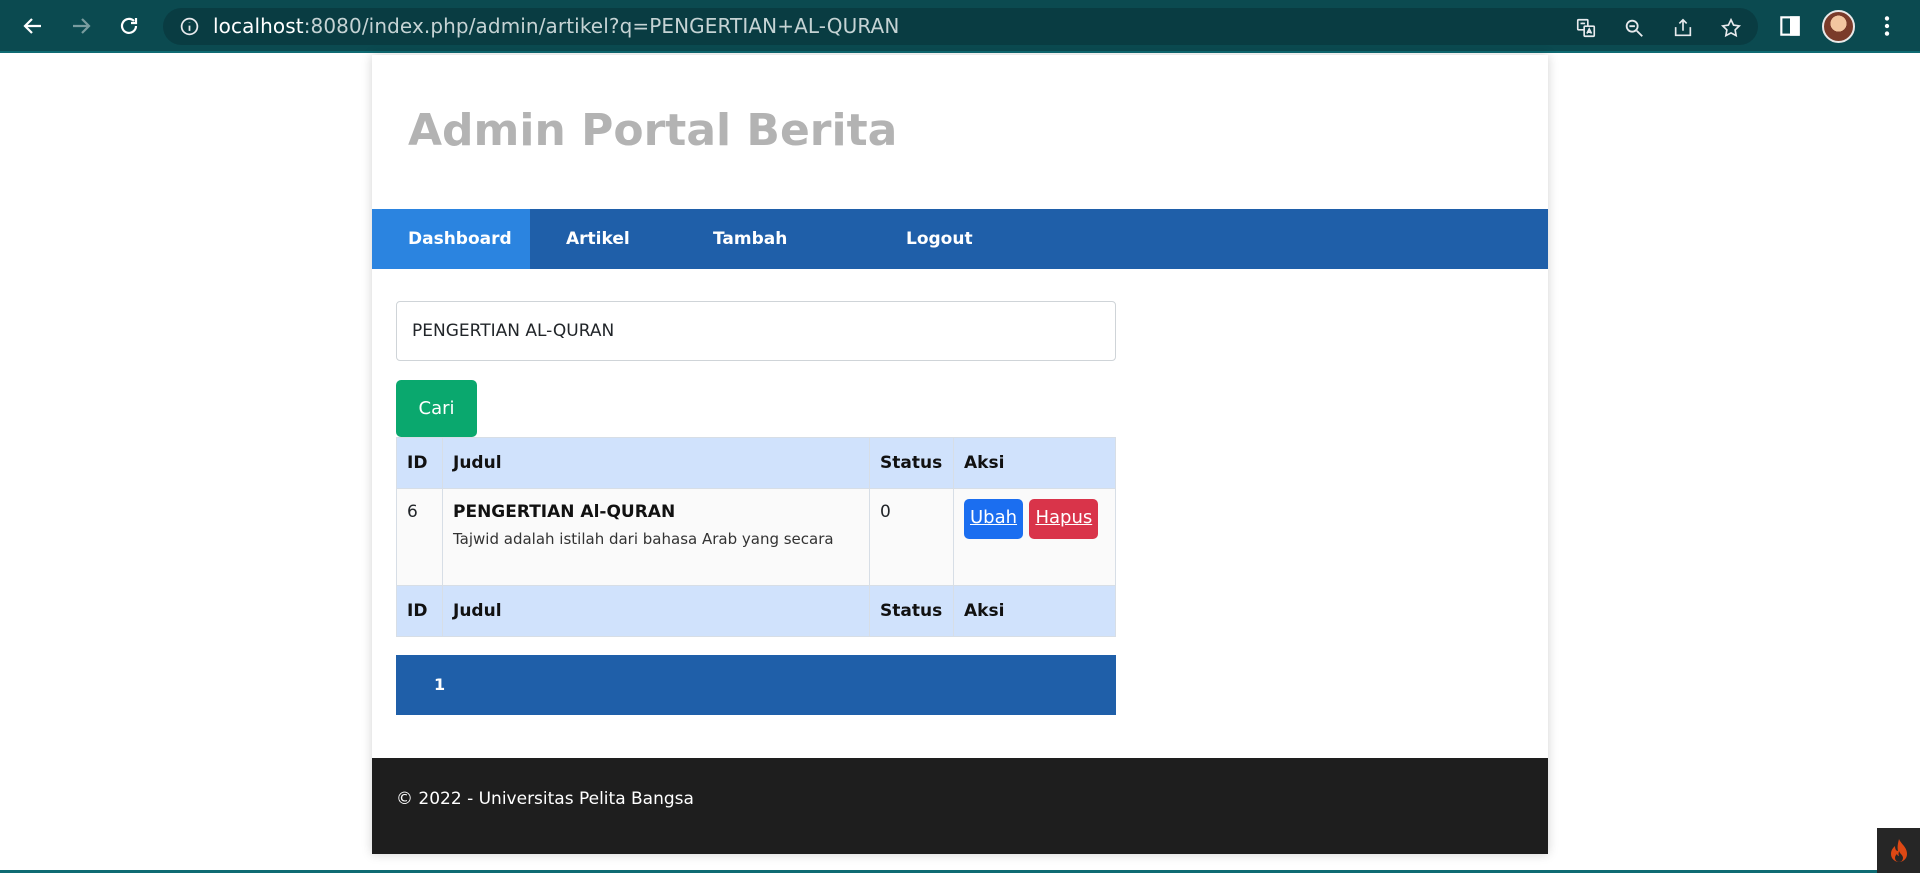  Describe the element at coordinates (451, 239) in the screenshot. I see `nav-item-dashboard: Dashboard` at that location.